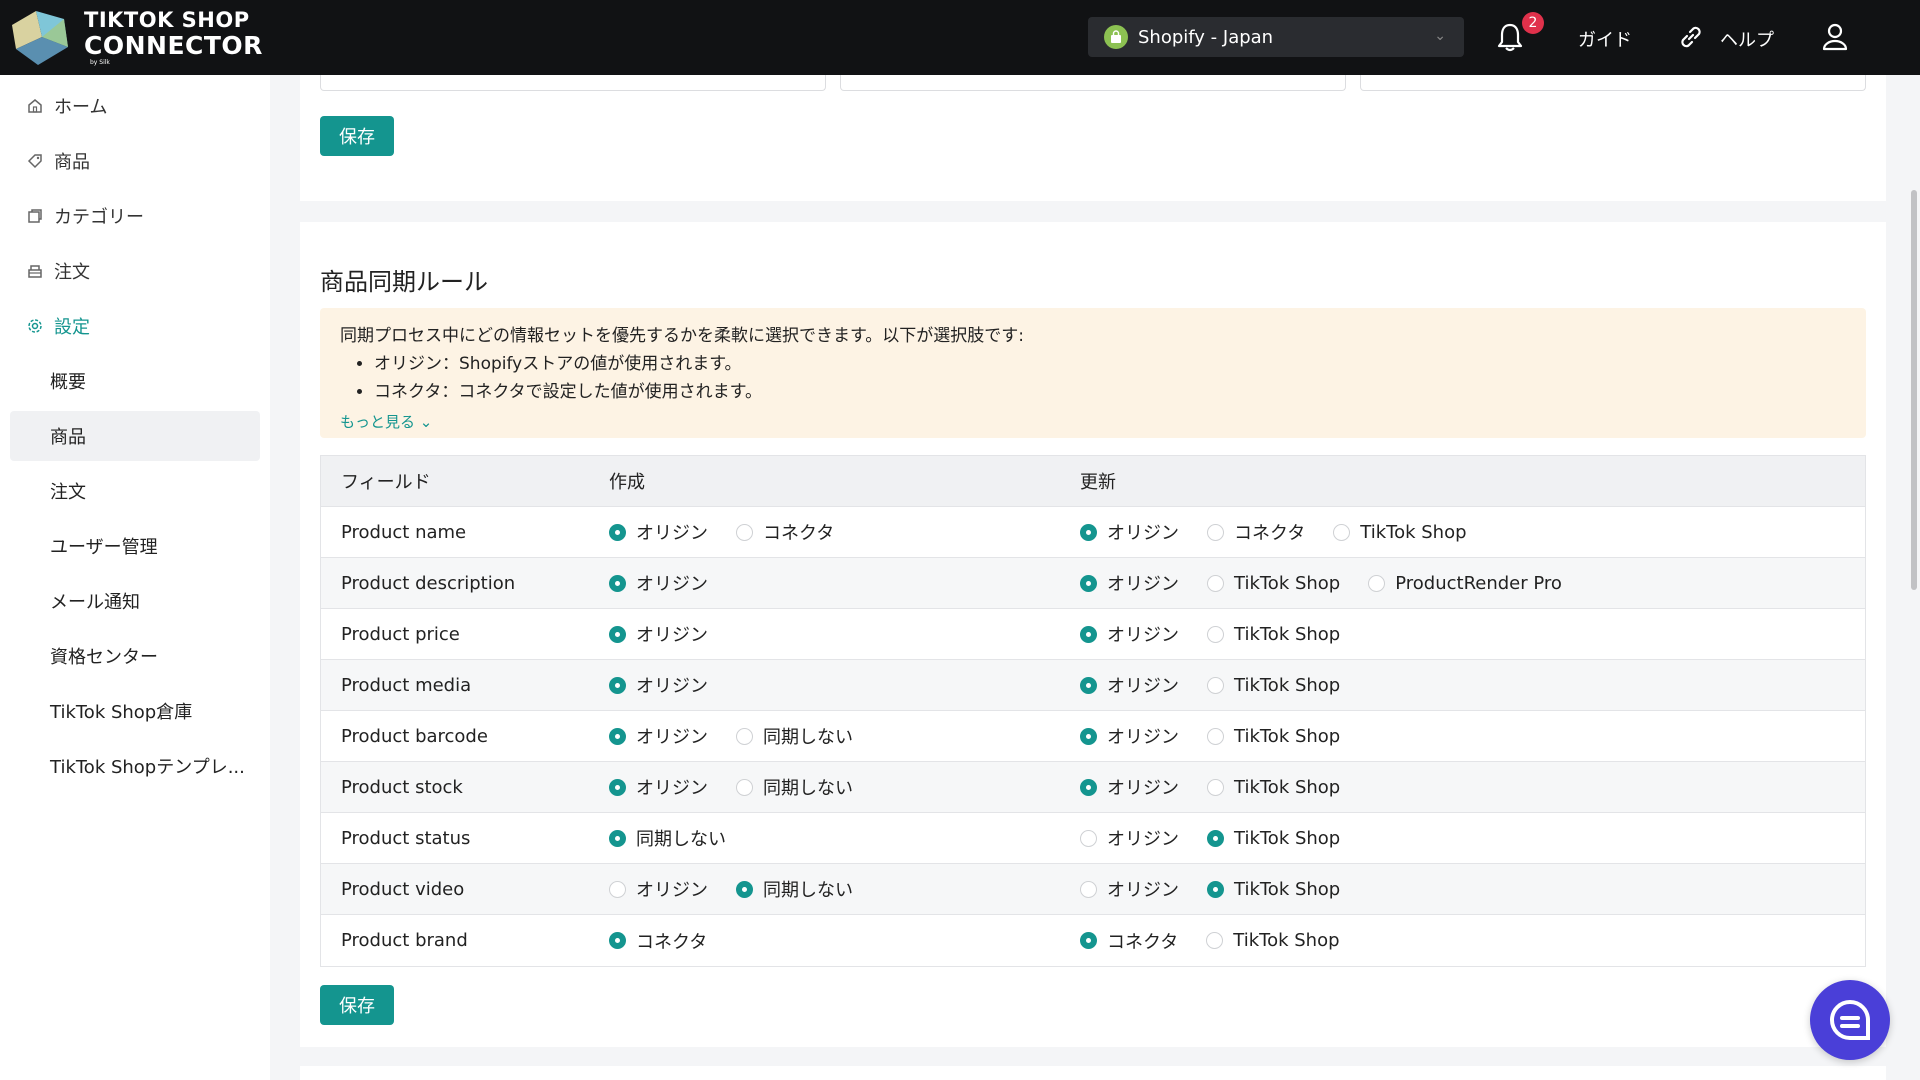 Image resolution: width=1920 pixels, height=1080 pixels. I want to click on field-name: Product description, so click(428, 583).